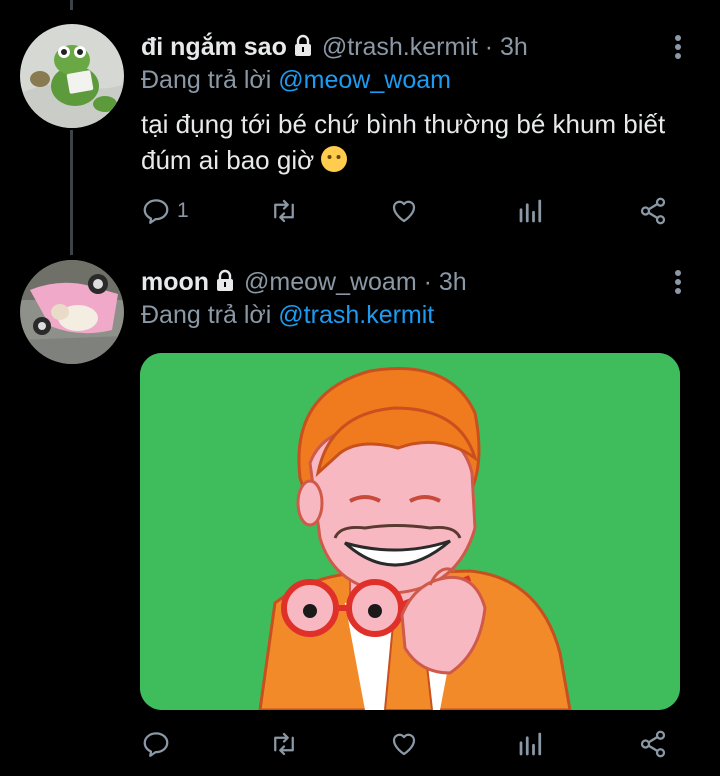 The height and width of the screenshot is (776, 720). Describe the element at coordinates (214, 47) in the screenshot. I see `display-name: đi ngắm sao` at that location.